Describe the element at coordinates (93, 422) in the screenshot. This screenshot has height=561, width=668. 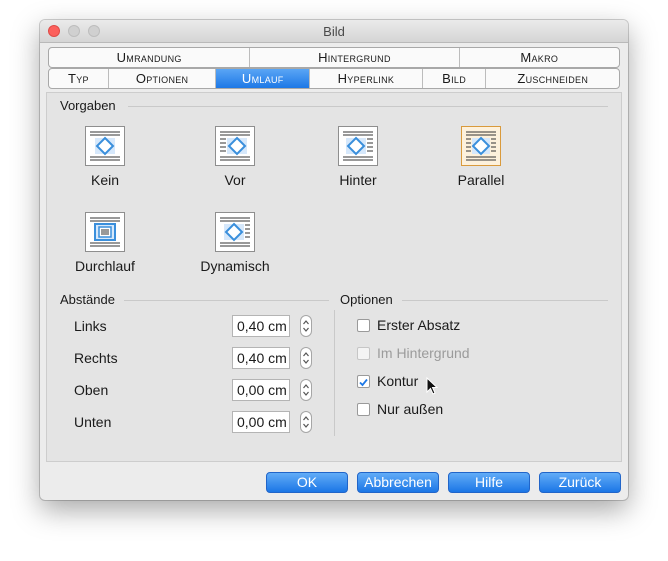
I see `unten-label: Unten` at that location.